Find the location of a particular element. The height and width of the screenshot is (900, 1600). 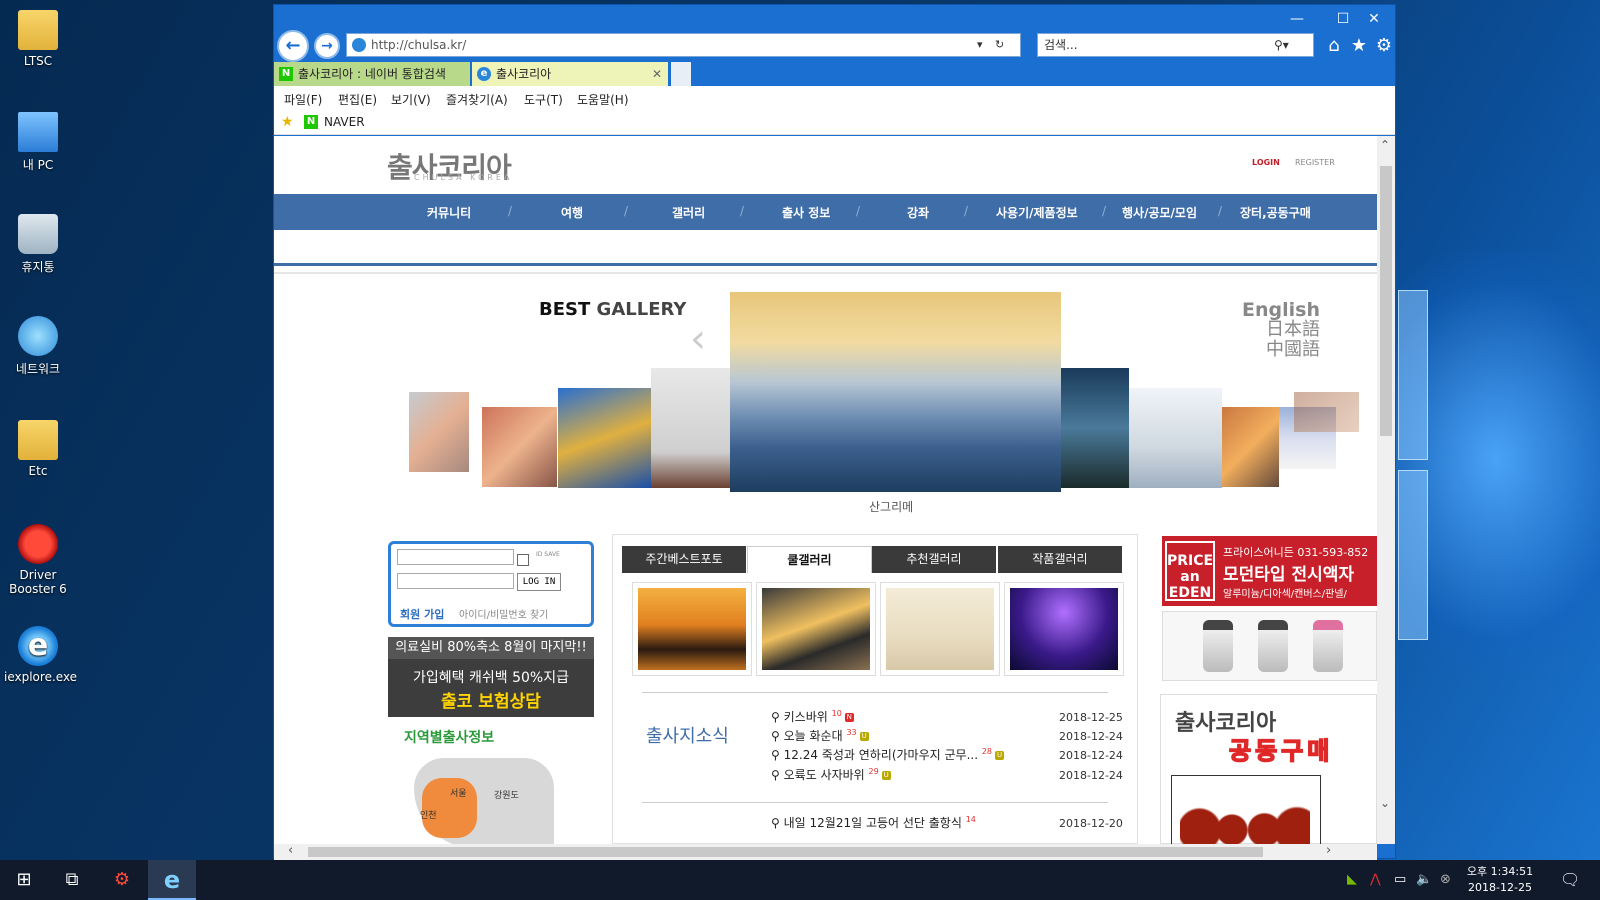

comment-count: 10 is located at coordinates (836, 713).